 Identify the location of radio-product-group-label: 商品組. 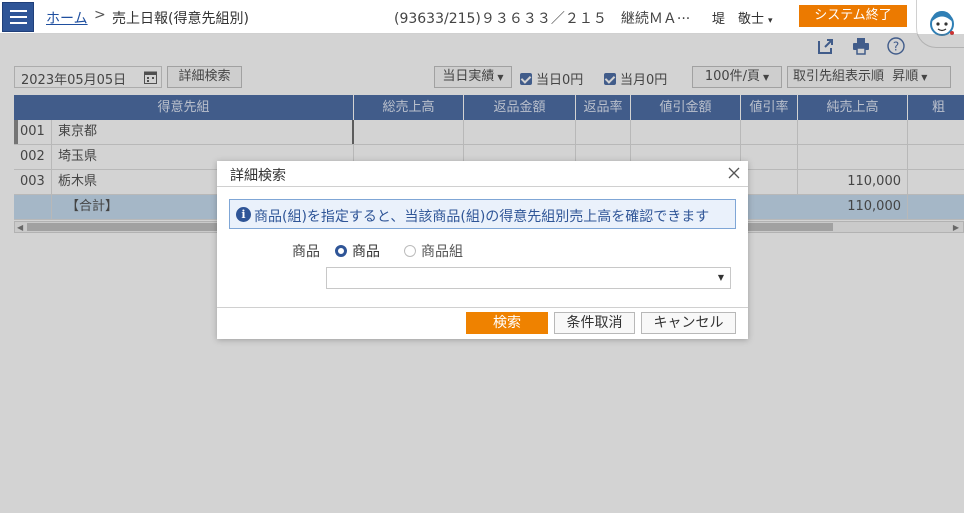
(442, 252).